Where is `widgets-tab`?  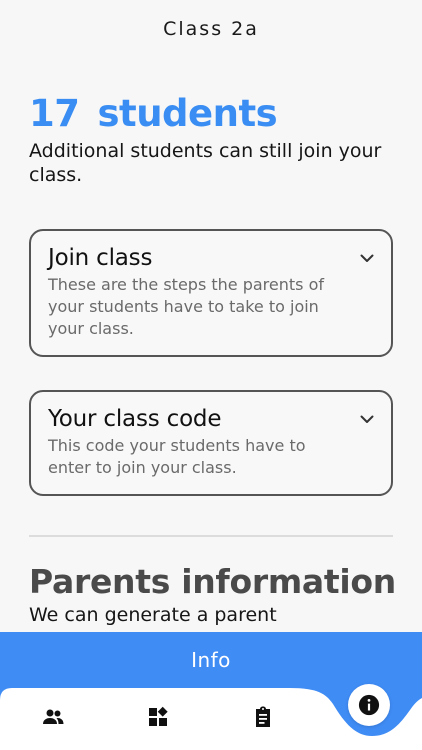 widgets-tab is located at coordinates (158, 717).